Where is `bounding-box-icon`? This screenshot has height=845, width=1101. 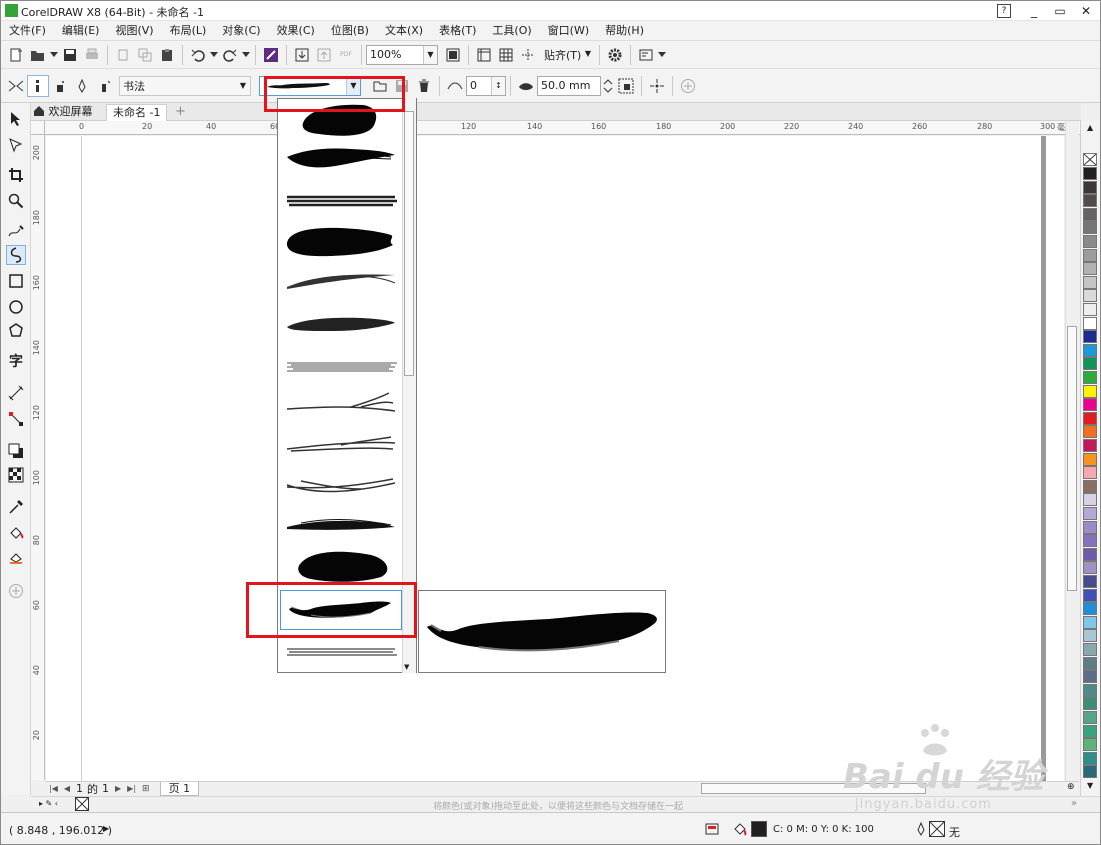
bounding-box-icon is located at coordinates (657, 86).